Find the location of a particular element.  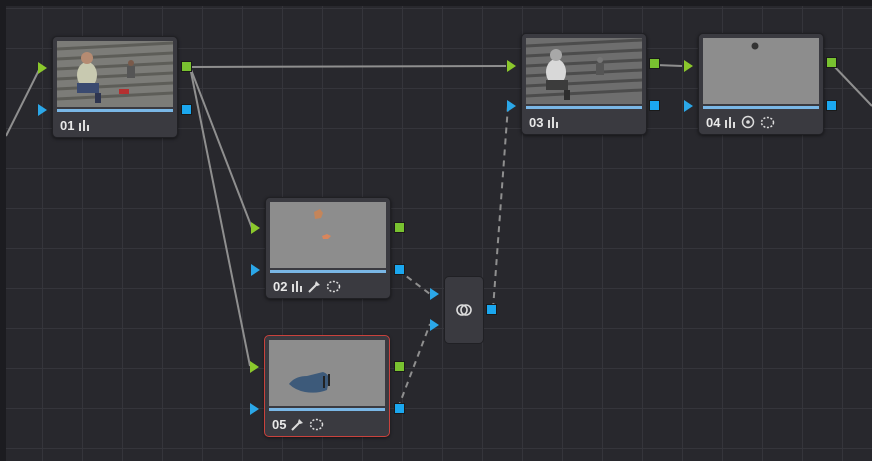

node-03-key-bar is located at coordinates (584, 107).